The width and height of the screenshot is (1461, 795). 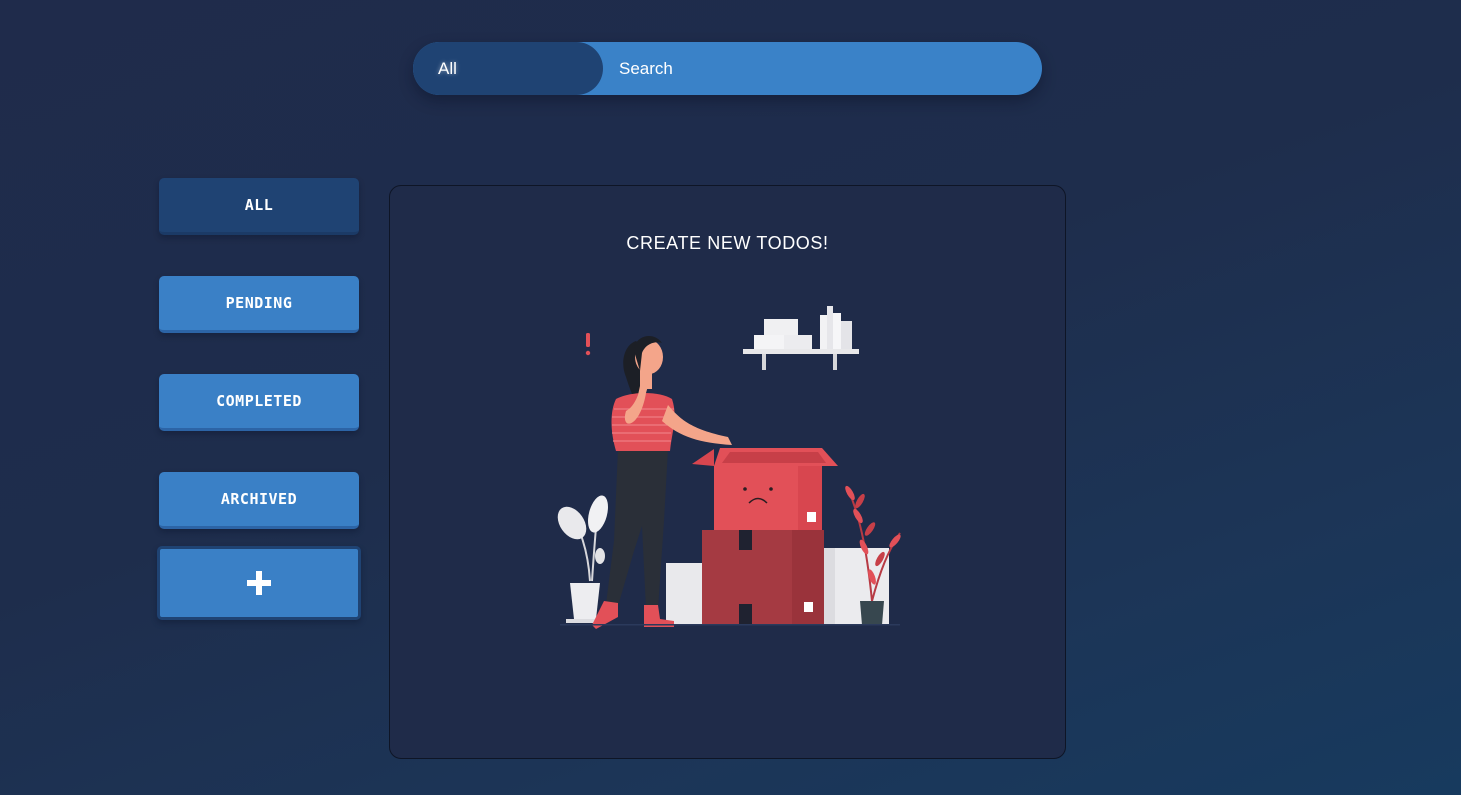 I want to click on empty-state-title: CREATE NEW TODOS!, so click(x=727, y=243).